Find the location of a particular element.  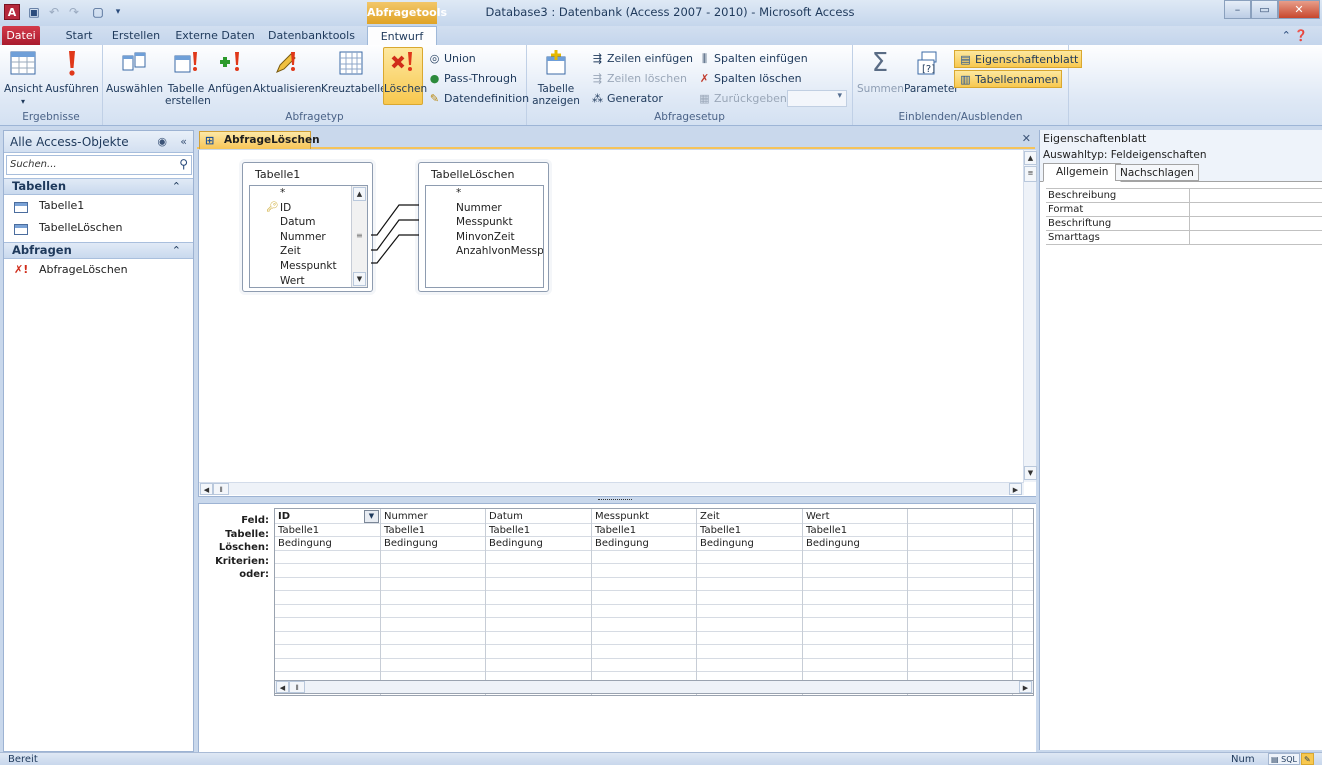

property-value is located at coordinates (1255, 237).